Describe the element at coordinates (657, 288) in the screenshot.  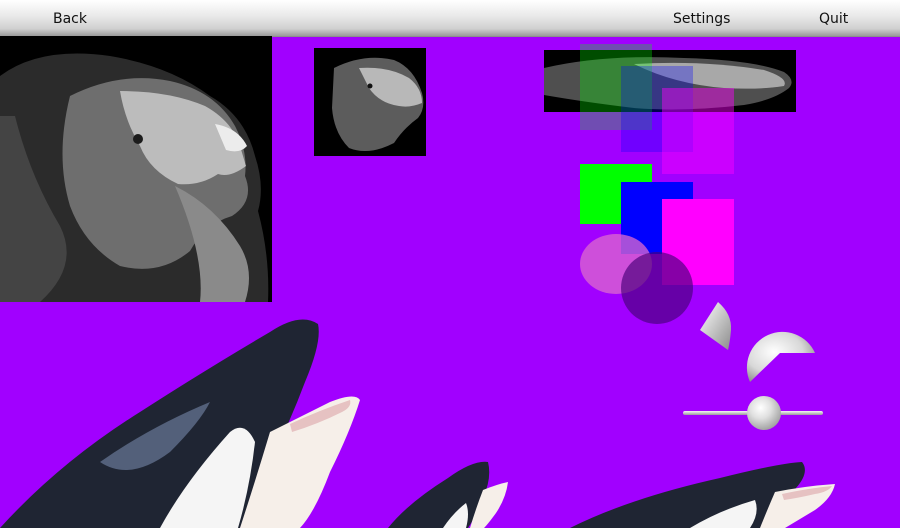
I see `dark-purple-circle` at that location.